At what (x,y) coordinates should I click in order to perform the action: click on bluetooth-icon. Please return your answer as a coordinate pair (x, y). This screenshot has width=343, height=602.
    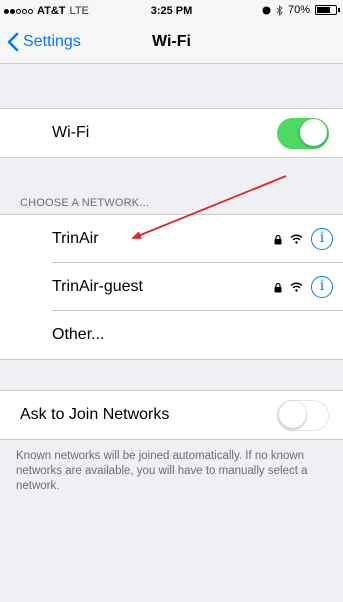
    Looking at the image, I should click on (279, 10).